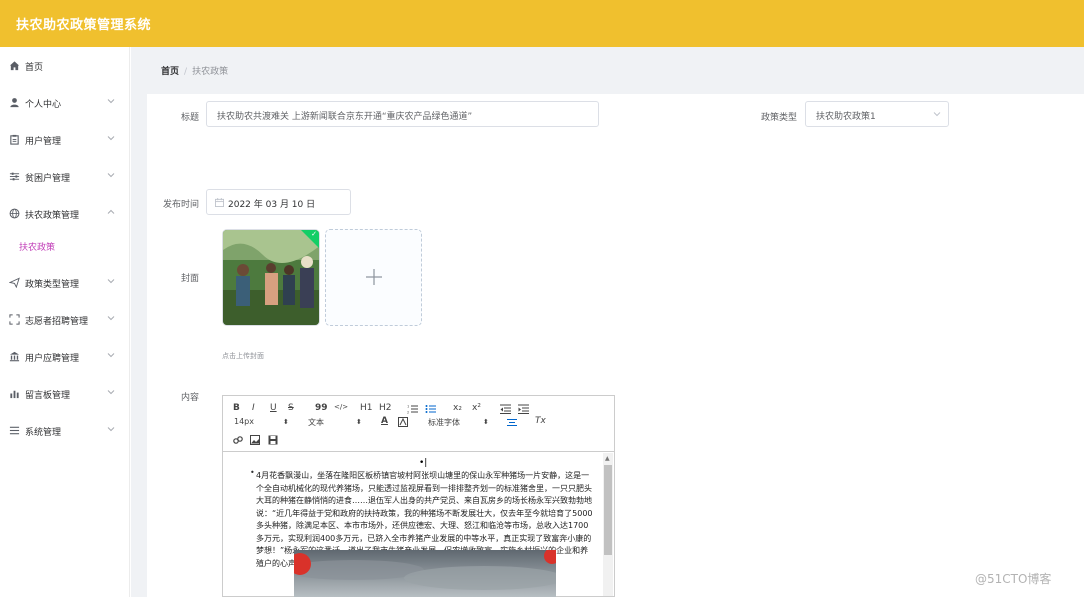 This screenshot has width=1084, height=597. Describe the element at coordinates (52, 216) in the screenshot. I see `sidebar-item-label: 扶农政策管理` at that location.